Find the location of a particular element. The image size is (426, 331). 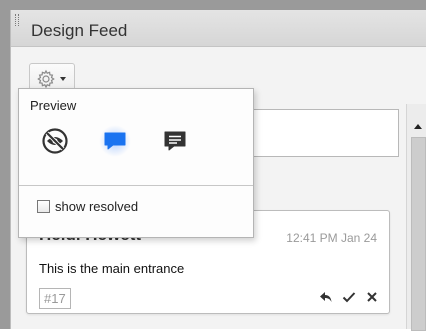

chevron-down-icon is located at coordinates (63, 79).